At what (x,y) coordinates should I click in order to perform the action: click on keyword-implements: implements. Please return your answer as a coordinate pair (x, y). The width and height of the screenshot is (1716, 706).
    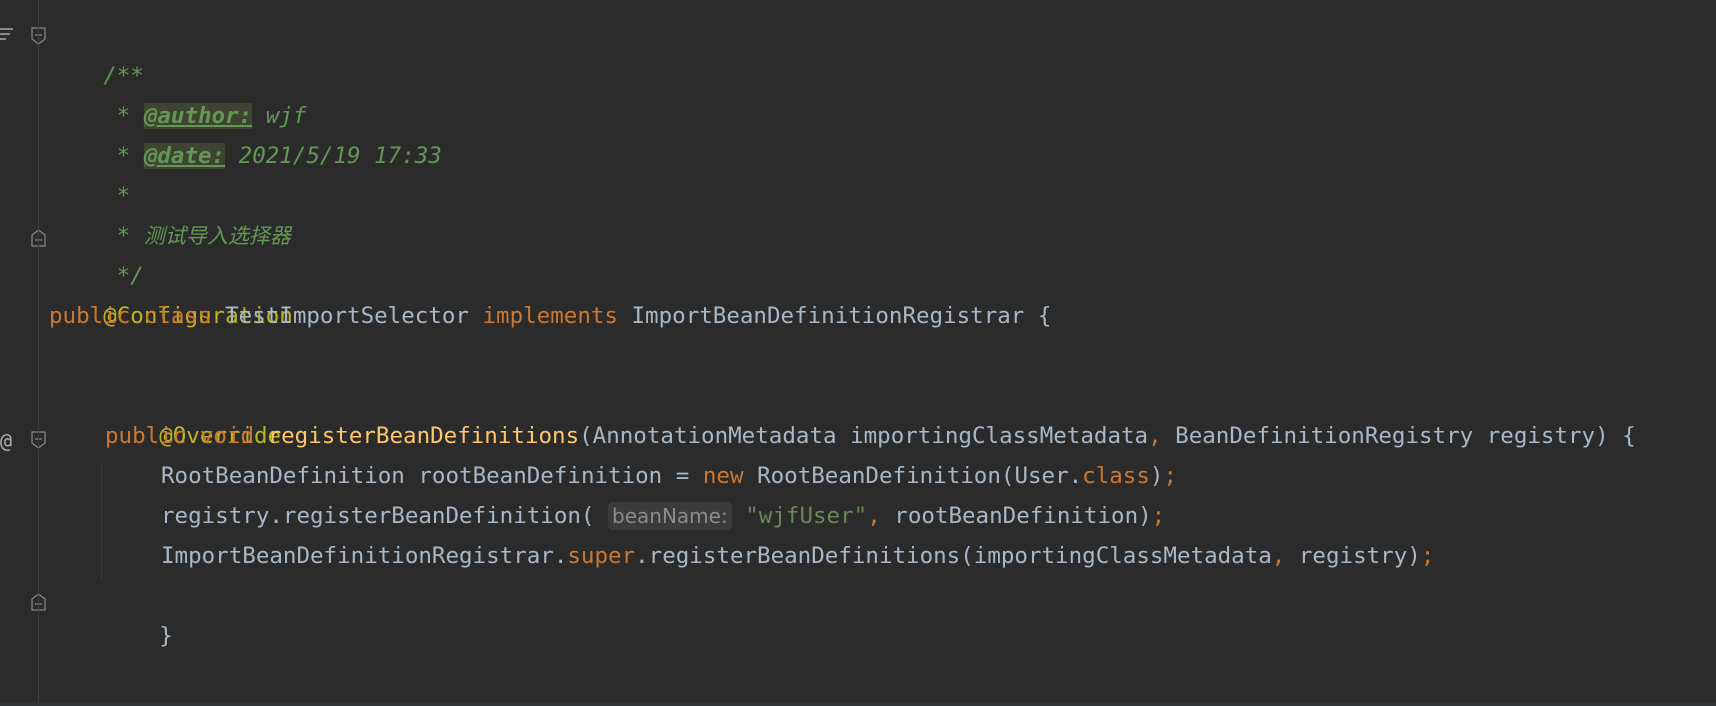
    Looking at the image, I should click on (550, 316).